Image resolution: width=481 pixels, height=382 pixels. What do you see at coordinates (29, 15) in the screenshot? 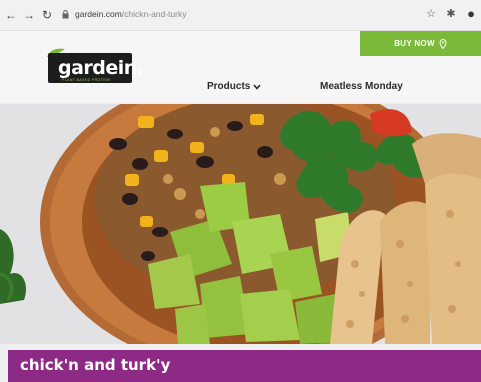
I see `forward-arrow-icon: →` at bounding box center [29, 15].